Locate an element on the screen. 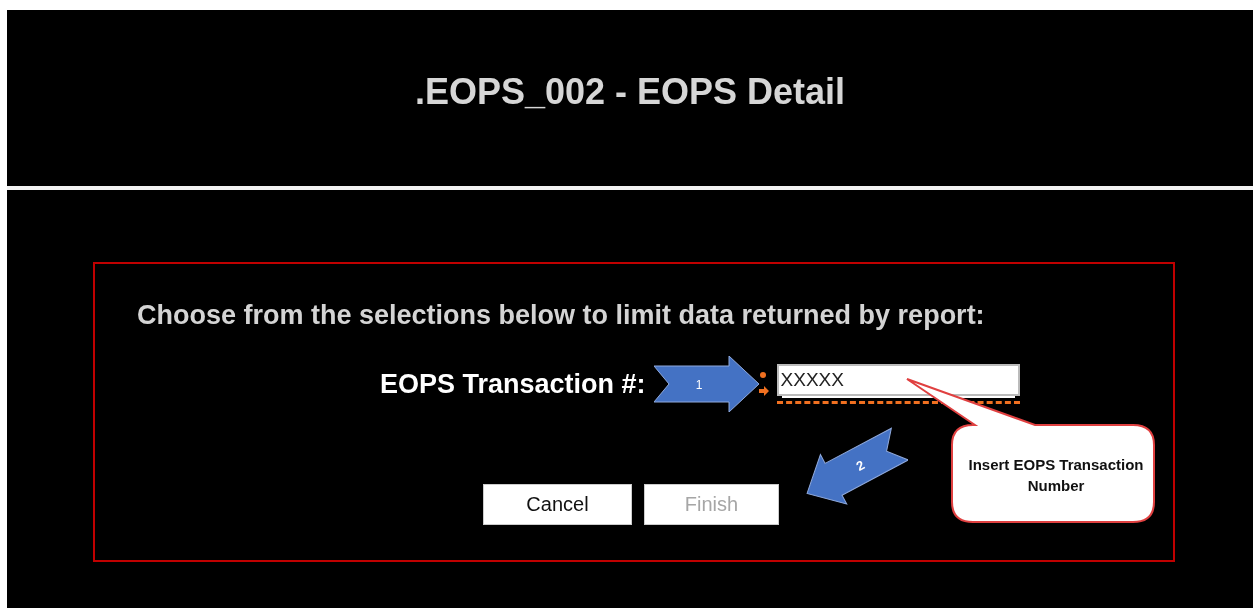 This screenshot has width=1253, height=608. field-label: EOPS Transaction #: is located at coordinates (513, 384).